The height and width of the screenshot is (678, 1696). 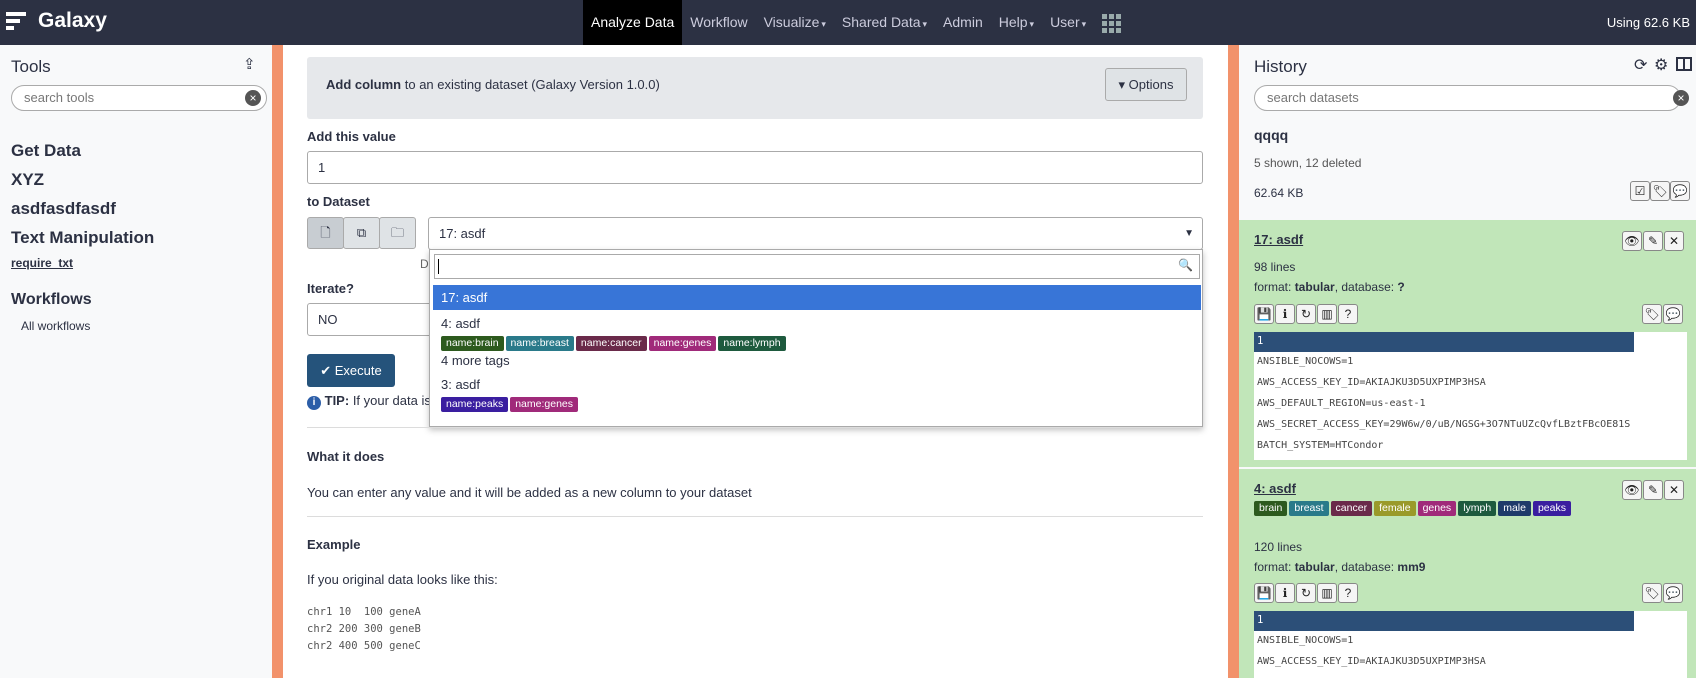 I want to click on tool-section-text-manipulation: Text Manipulation, so click(x=82, y=238).